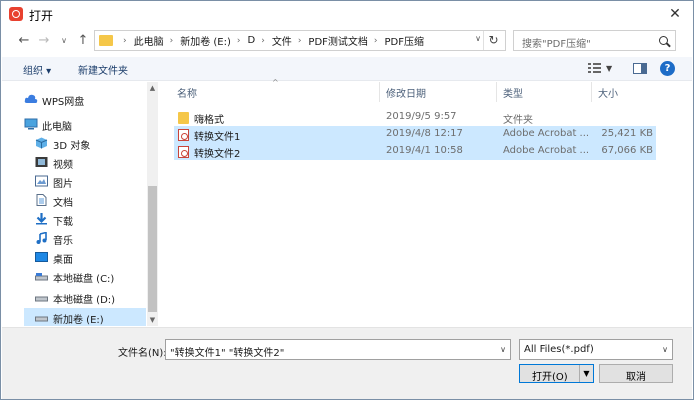 This screenshot has height=400, width=694. What do you see at coordinates (640, 68) in the screenshot?
I see `preview-pane-icon` at bounding box center [640, 68].